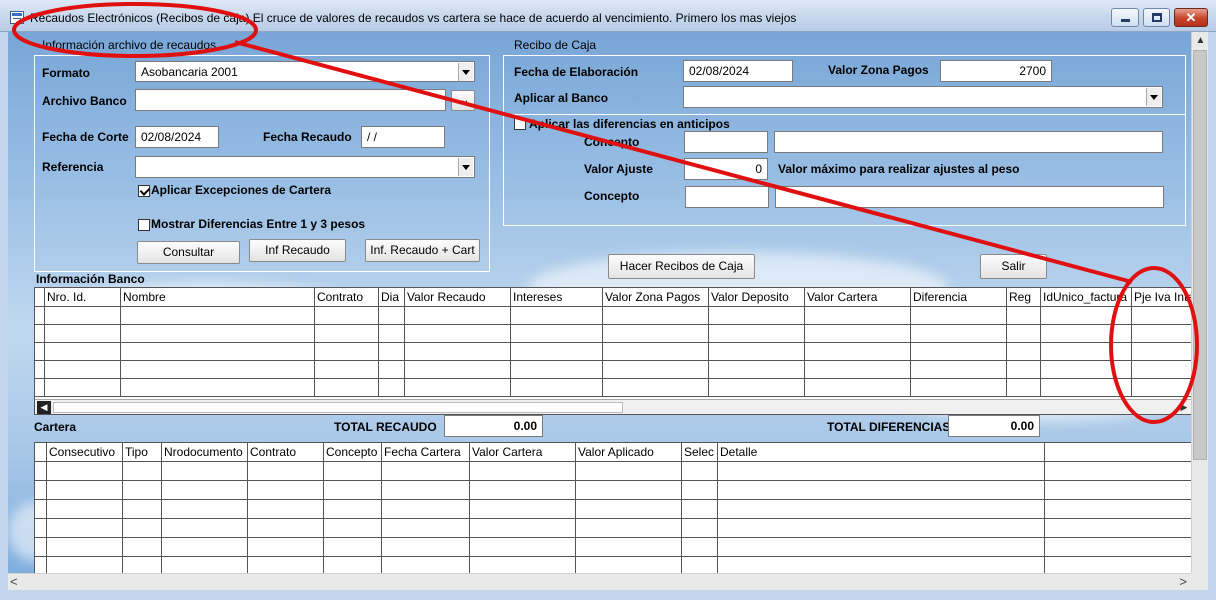 Image resolution: width=1216 pixels, height=600 pixels. What do you see at coordinates (923, 97) in the screenshot?
I see `aplicar-banco-select` at bounding box center [923, 97].